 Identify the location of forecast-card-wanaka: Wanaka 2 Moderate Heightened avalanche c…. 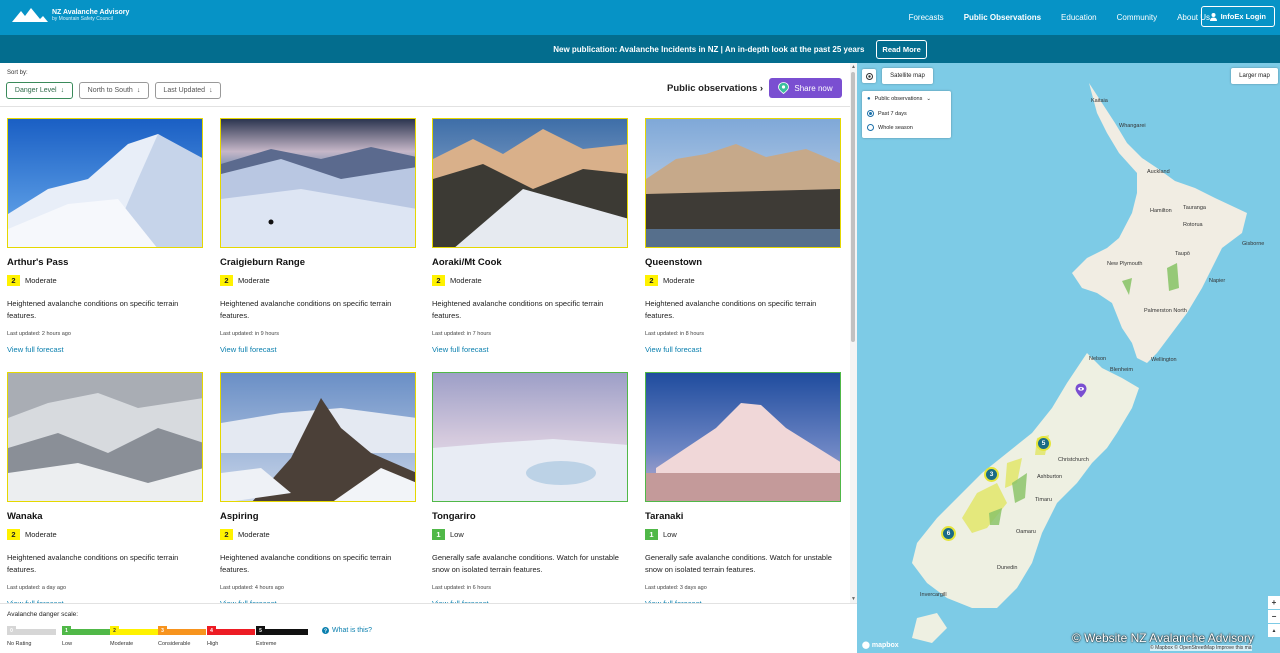
(105, 490).